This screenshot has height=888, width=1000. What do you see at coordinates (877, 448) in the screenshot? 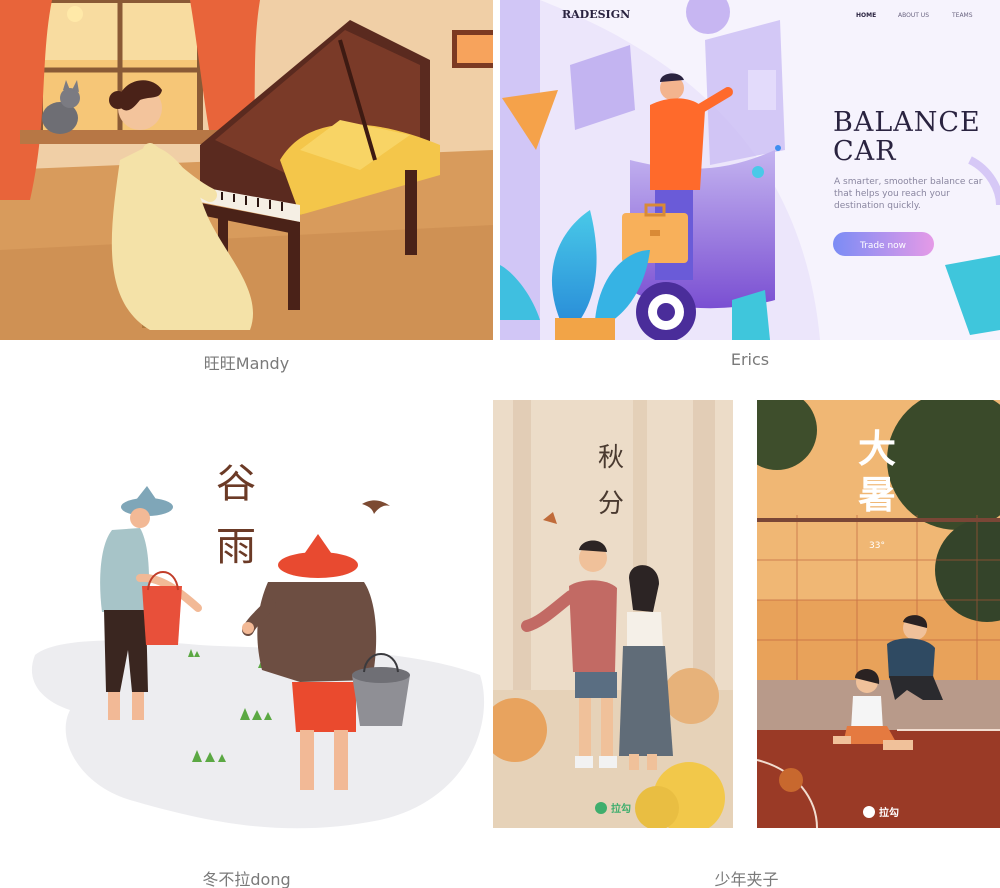
I see `poster-title-char-da: 大` at bounding box center [877, 448].